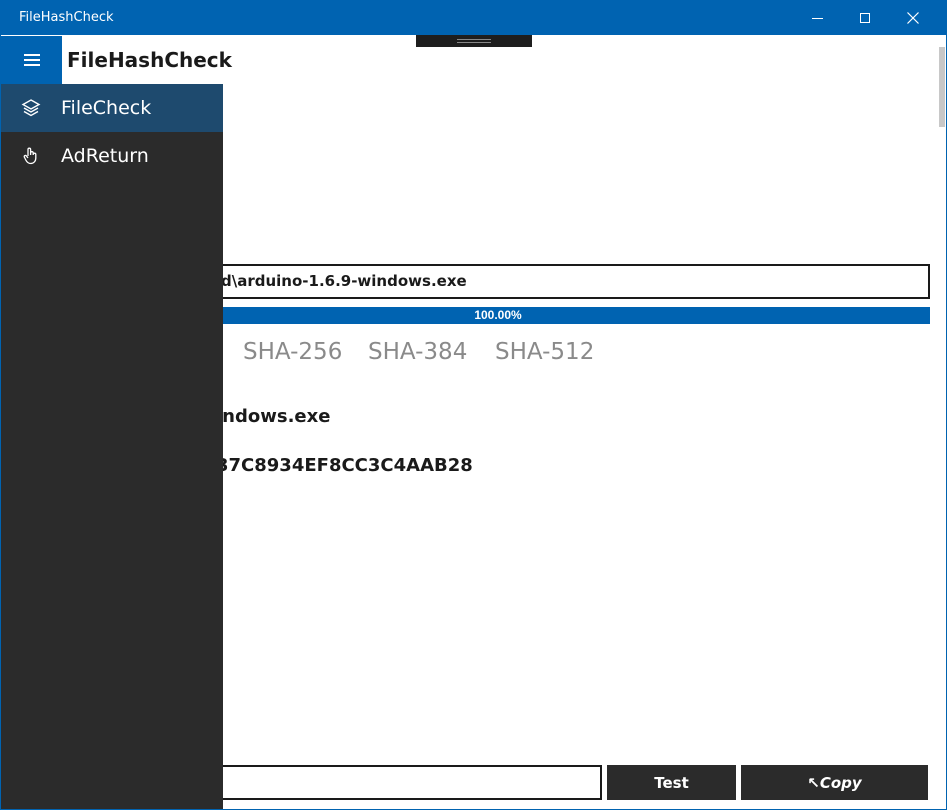  I want to click on nav-item-filecheck: FileCheck, so click(112, 108).